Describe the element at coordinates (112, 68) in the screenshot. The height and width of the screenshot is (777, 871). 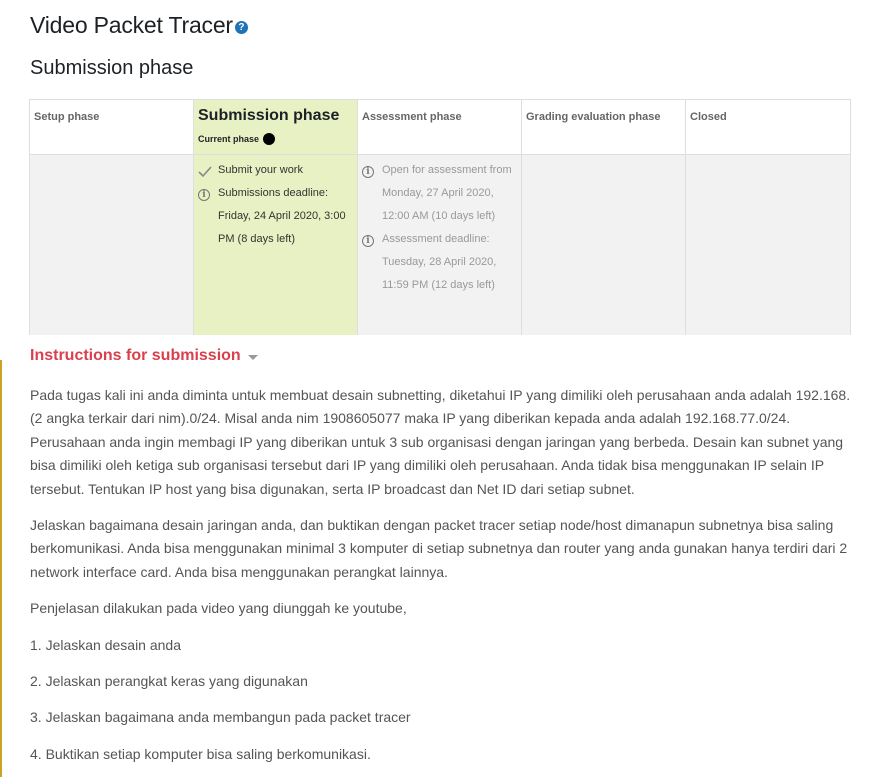
I see `phase-heading: Submission phase` at that location.